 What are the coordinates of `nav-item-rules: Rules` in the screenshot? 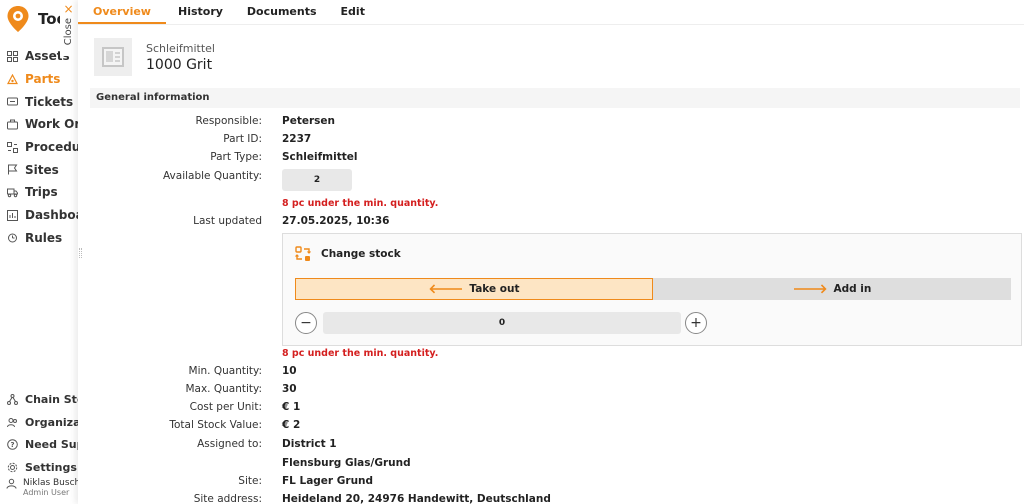 It's located at (39, 238).